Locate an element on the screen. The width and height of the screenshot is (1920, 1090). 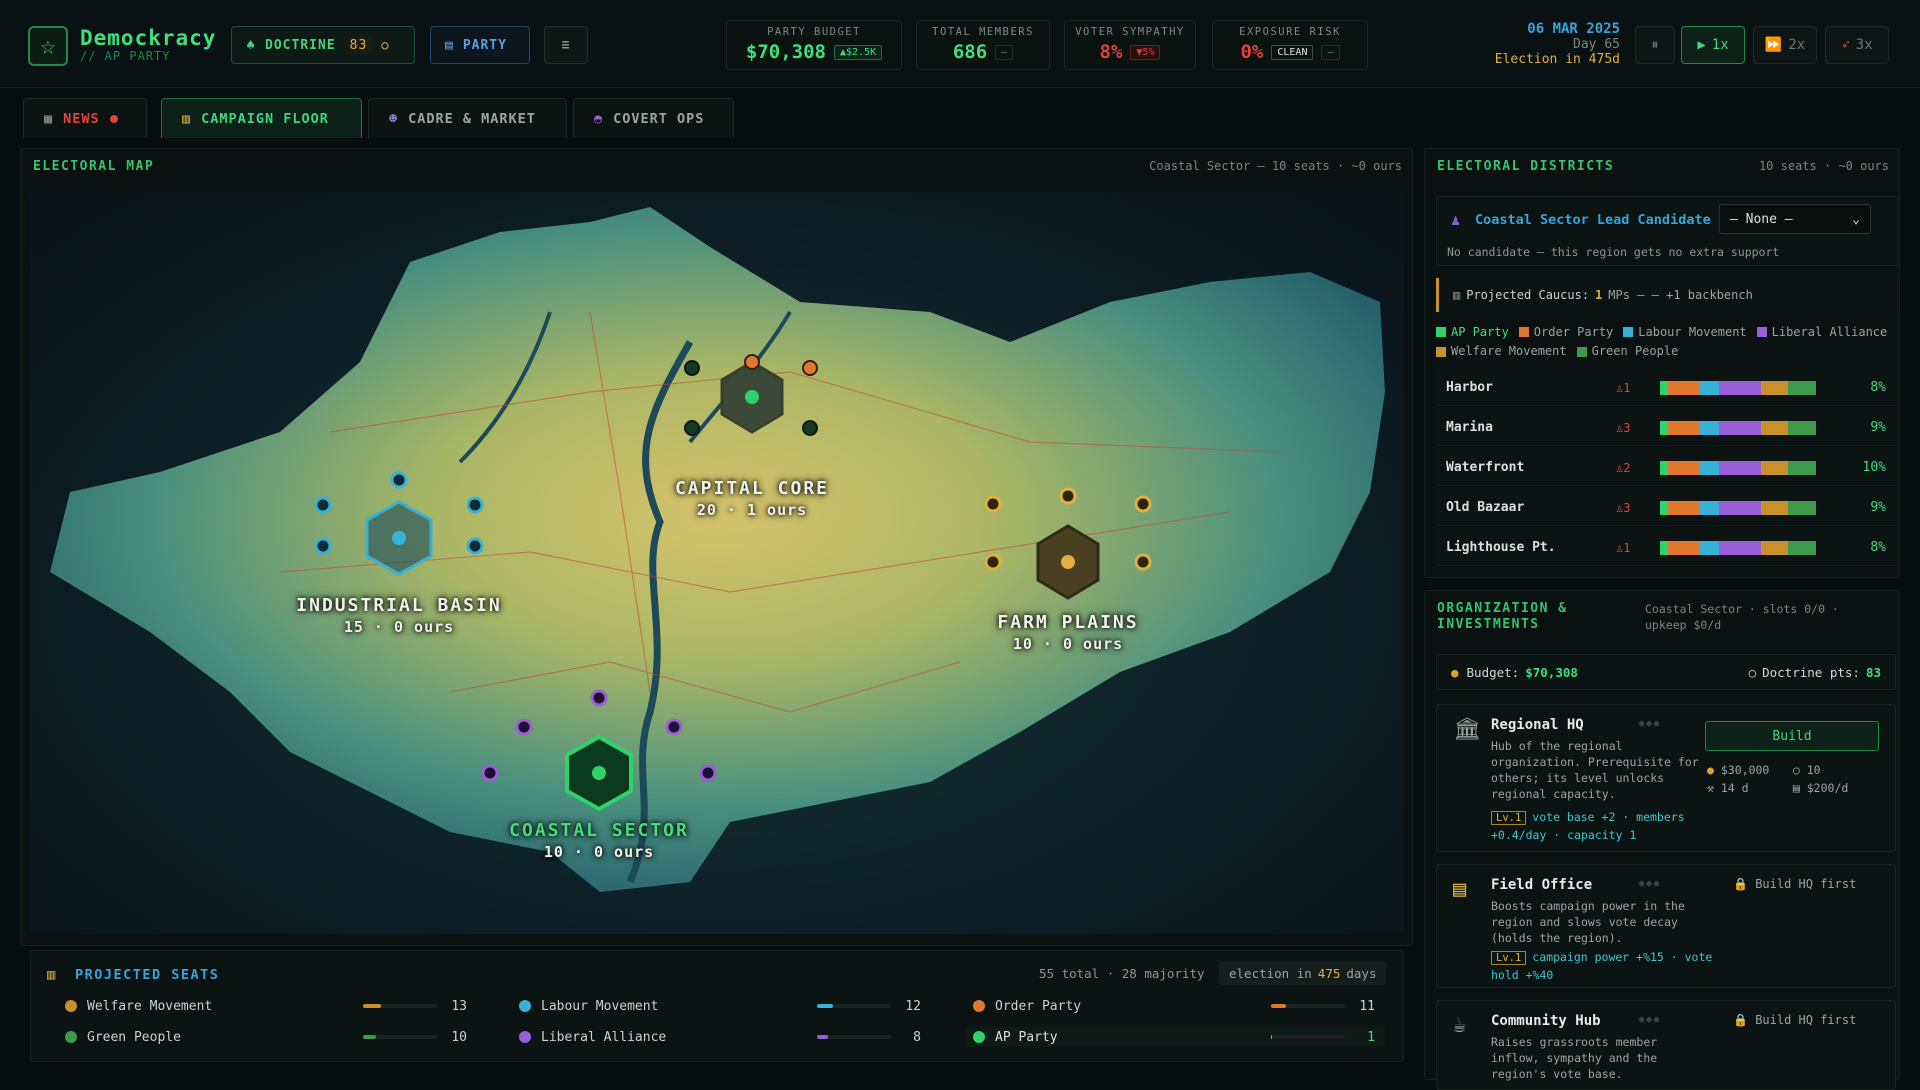
lead-candidate-label: Coastal Sector Lead Candidate is located at coordinates (1593, 220).